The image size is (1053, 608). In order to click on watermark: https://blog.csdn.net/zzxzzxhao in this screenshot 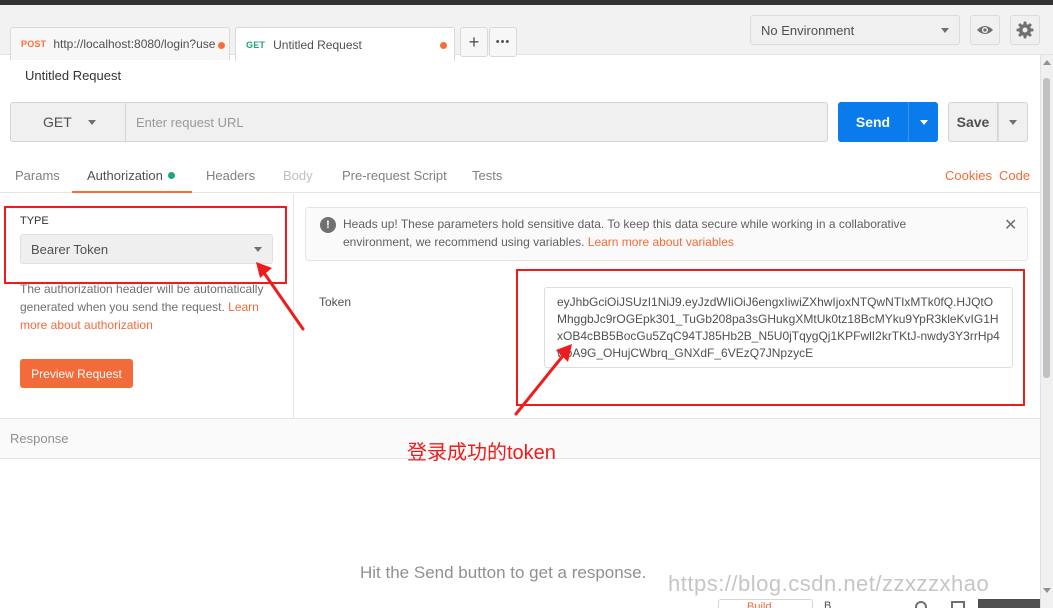, I will do `click(829, 583)`.